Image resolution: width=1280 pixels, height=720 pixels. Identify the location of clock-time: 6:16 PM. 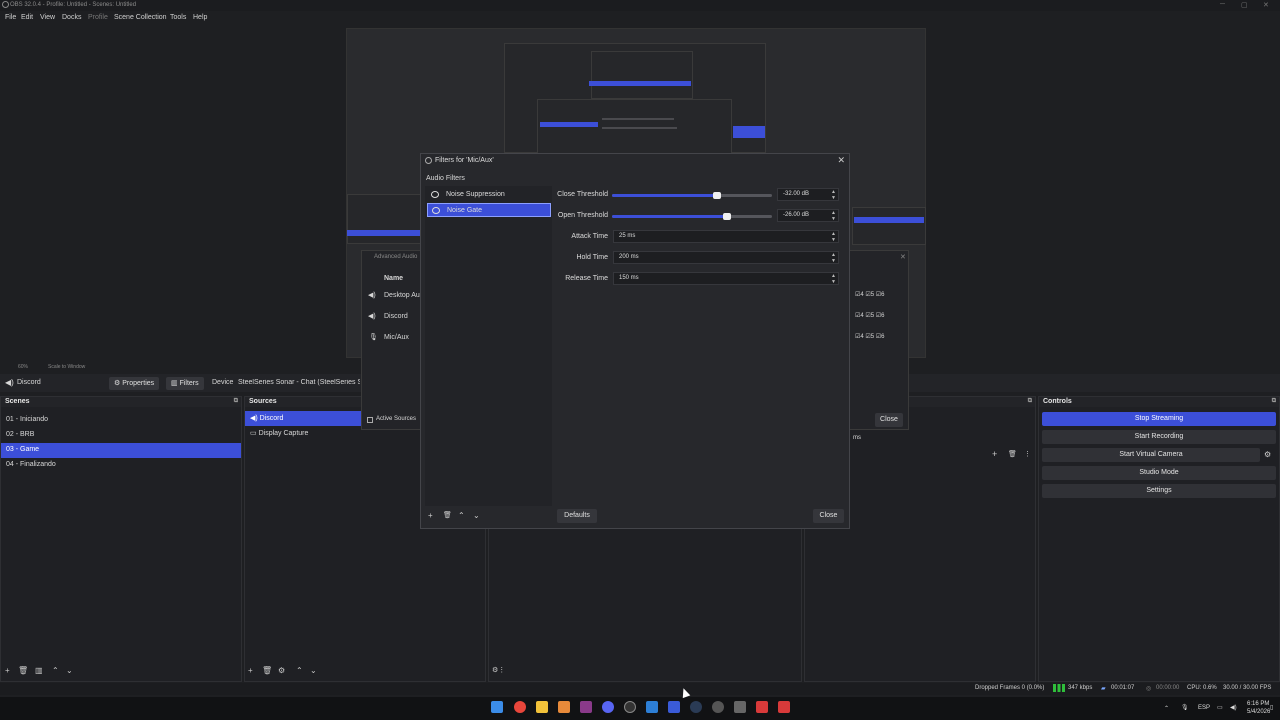
(1258, 704).